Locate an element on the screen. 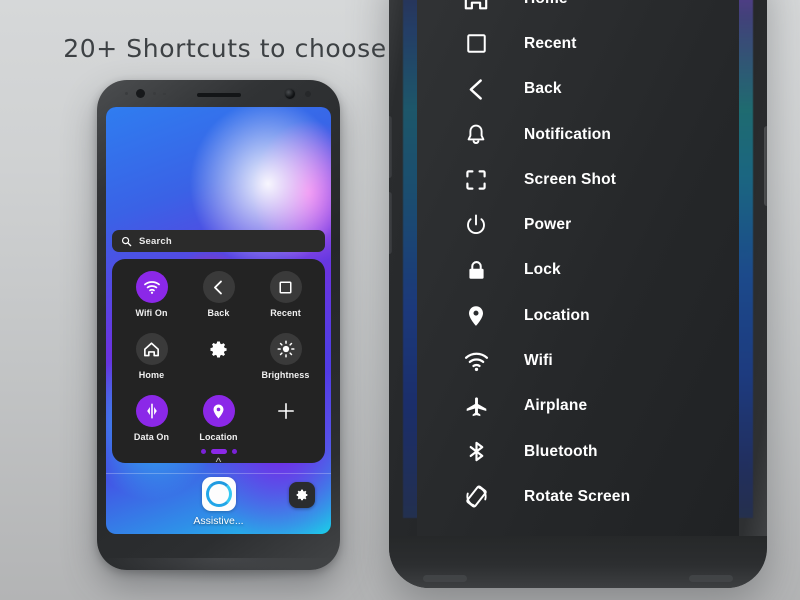 Image resolution: width=800 pixels, height=600 pixels. ring-glyph is located at coordinates (218, 494).